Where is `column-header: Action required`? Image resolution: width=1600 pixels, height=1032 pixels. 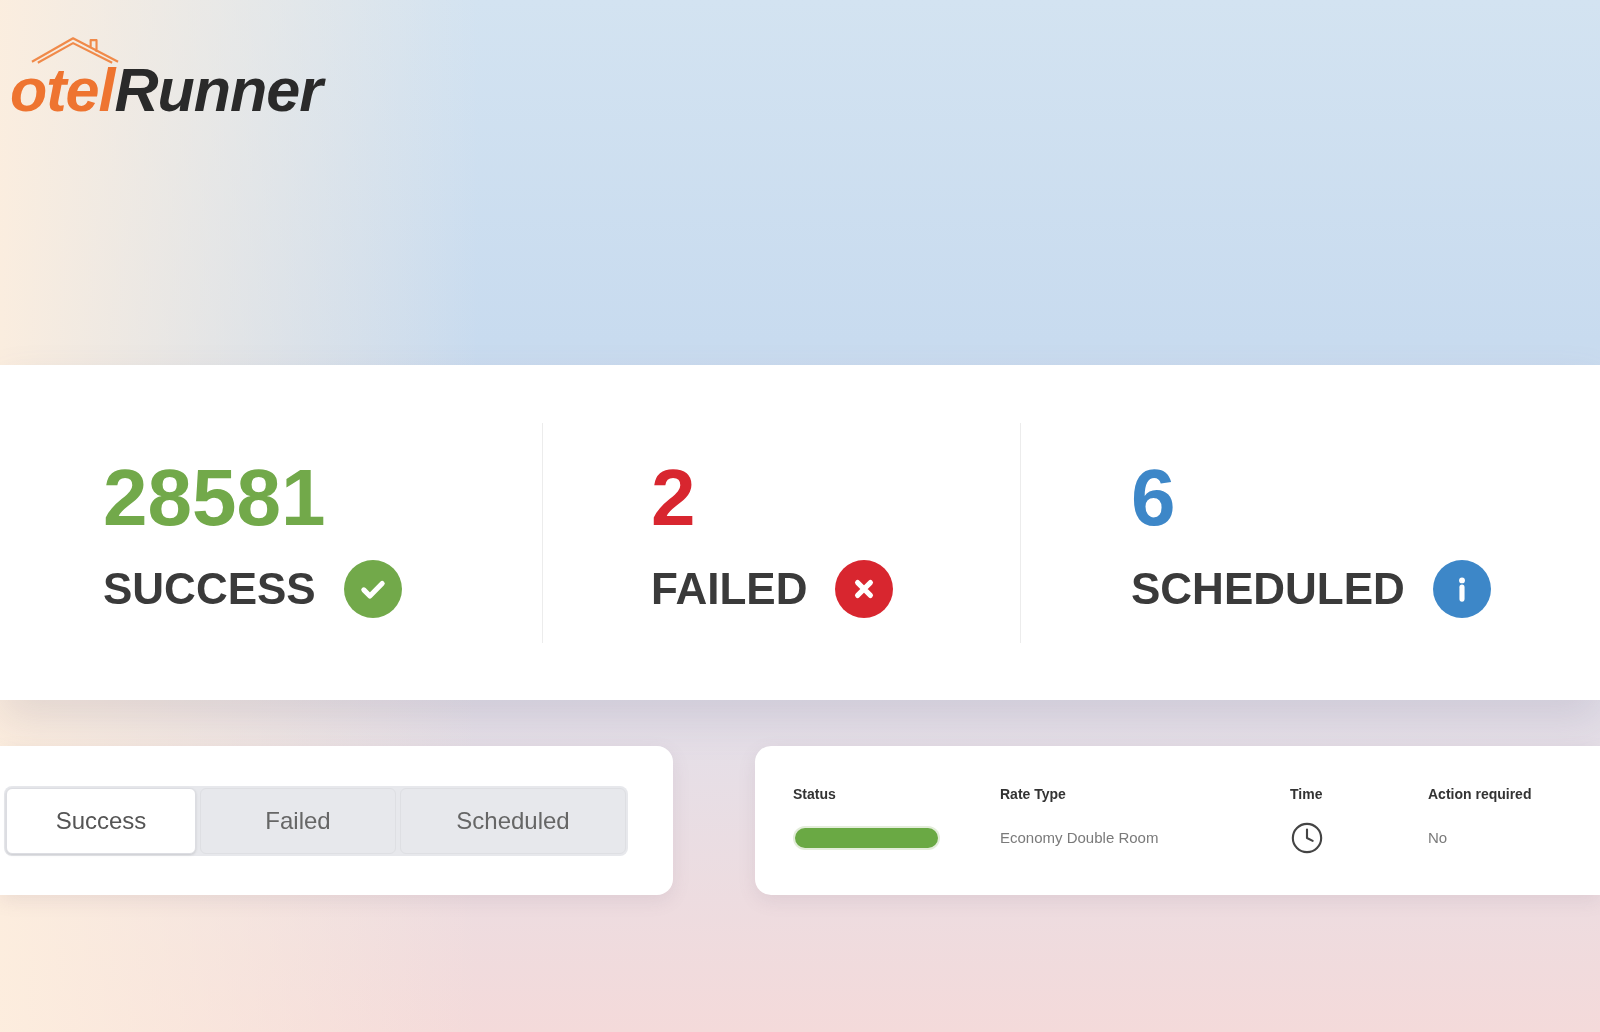 column-header: Action required is located at coordinates (1480, 794).